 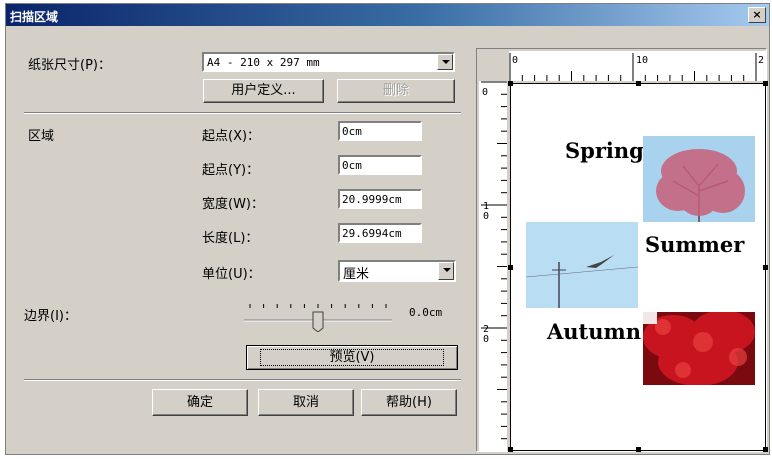 I want to click on area-label: 区域, so click(x=41, y=136).